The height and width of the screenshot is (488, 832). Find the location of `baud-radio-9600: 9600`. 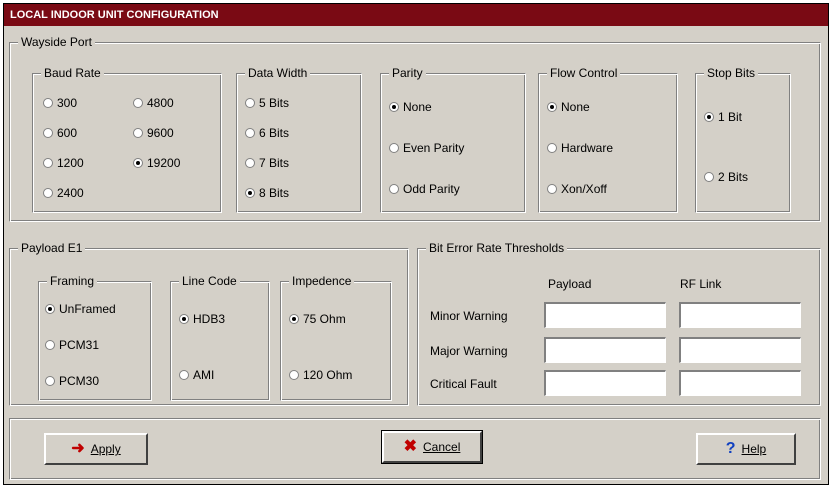

baud-radio-9600: 9600 is located at coordinates (153, 133).